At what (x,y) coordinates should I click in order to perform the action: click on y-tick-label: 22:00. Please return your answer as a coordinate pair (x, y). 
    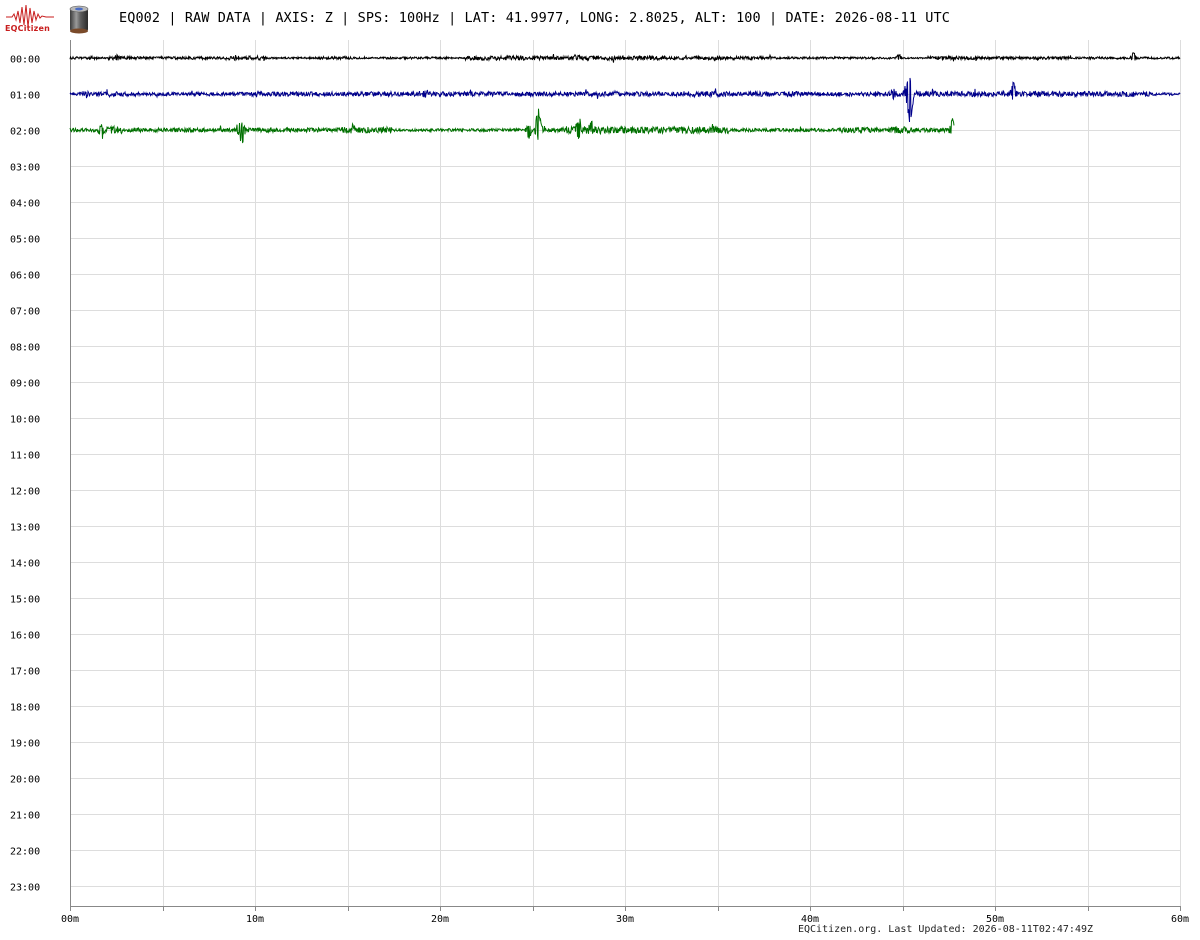
    Looking at the image, I should click on (25, 852).